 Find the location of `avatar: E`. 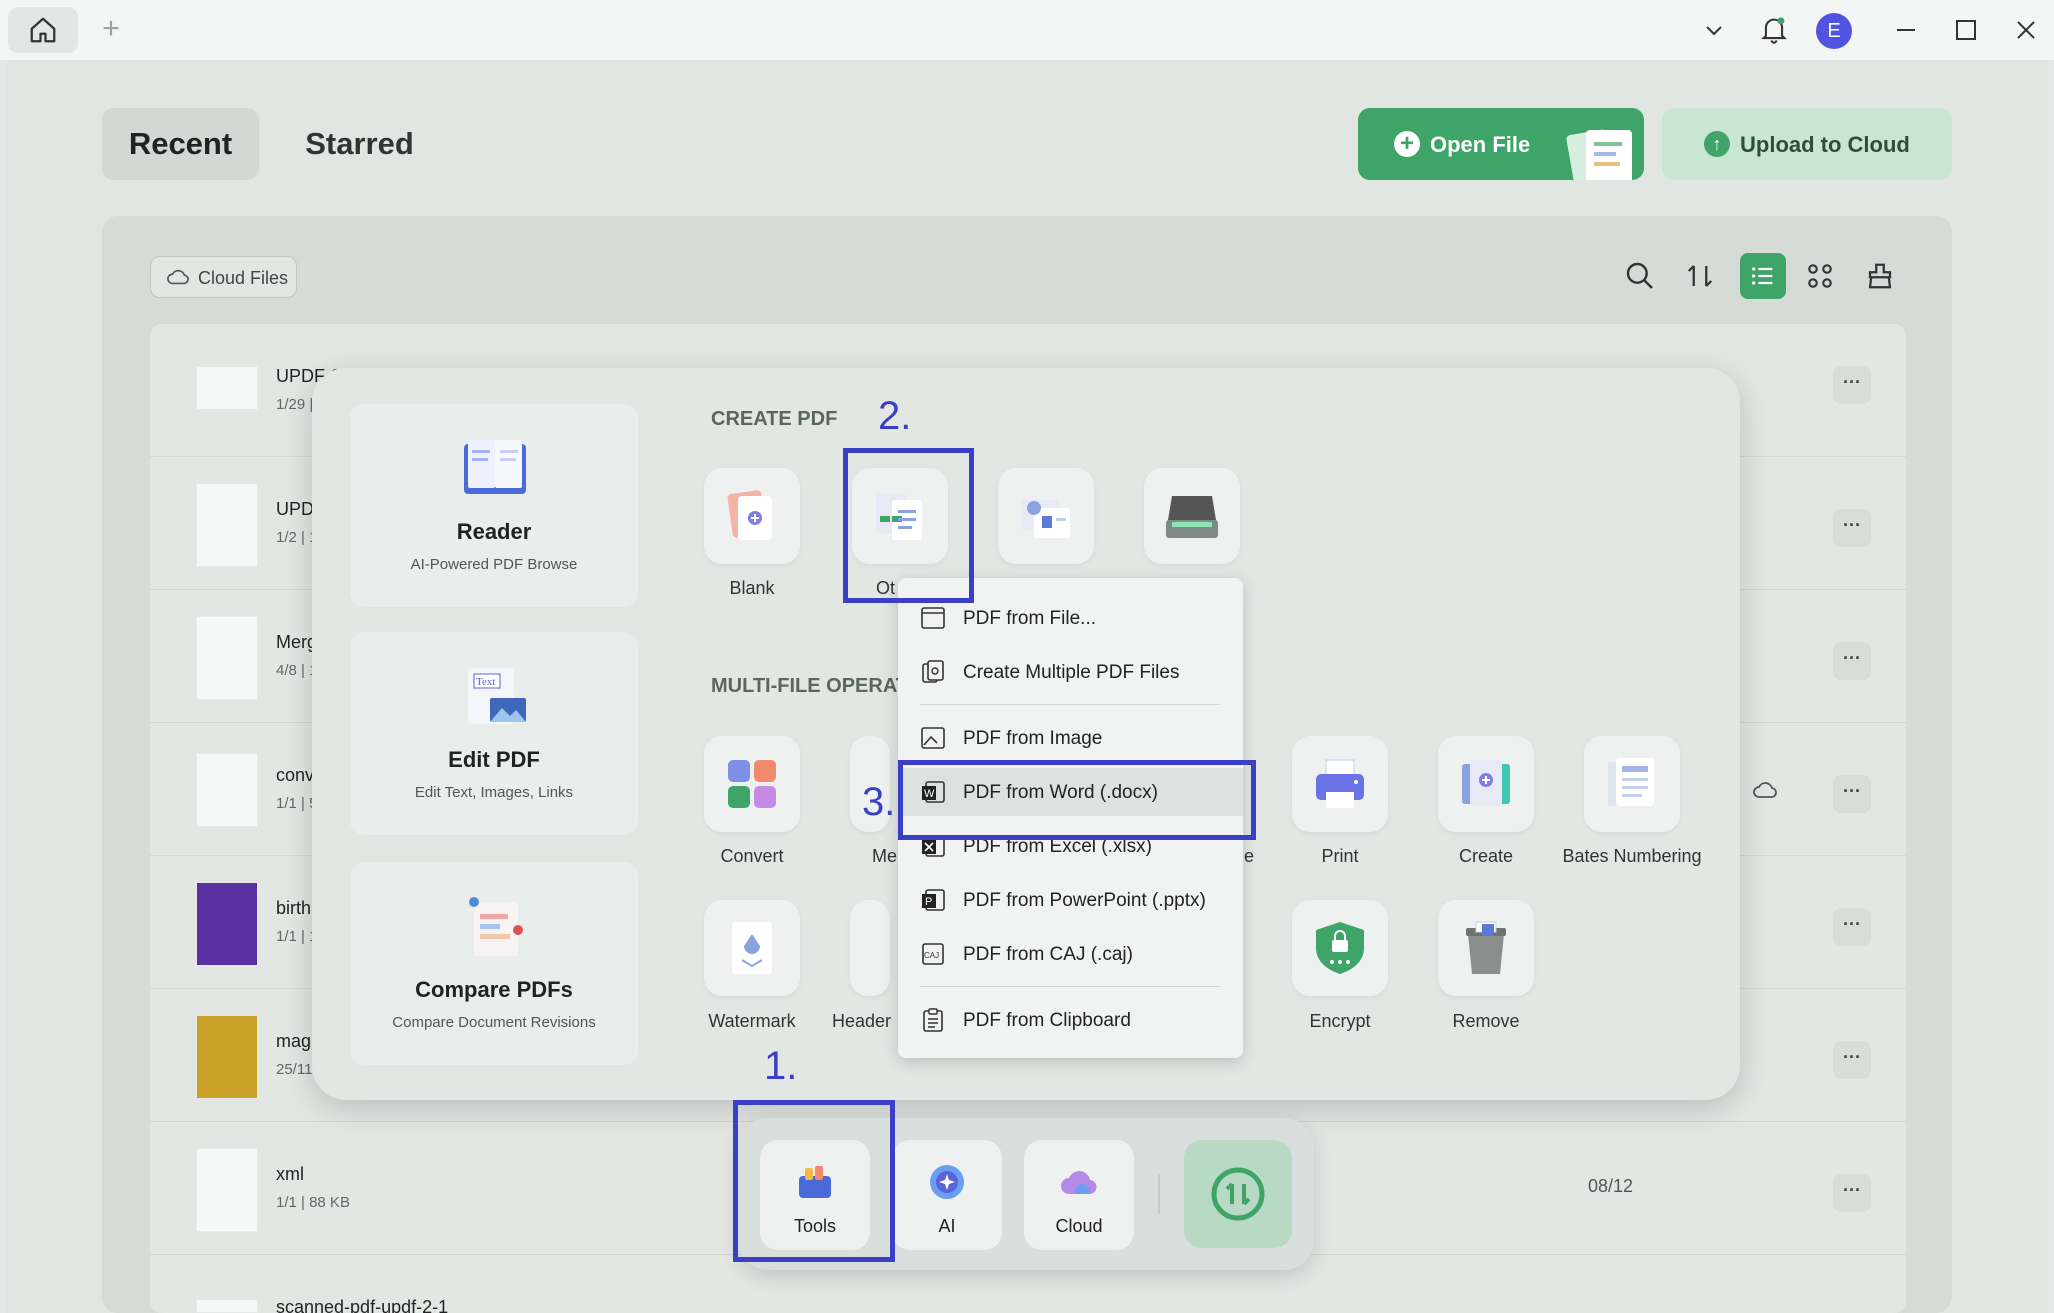

avatar: E is located at coordinates (1834, 31).